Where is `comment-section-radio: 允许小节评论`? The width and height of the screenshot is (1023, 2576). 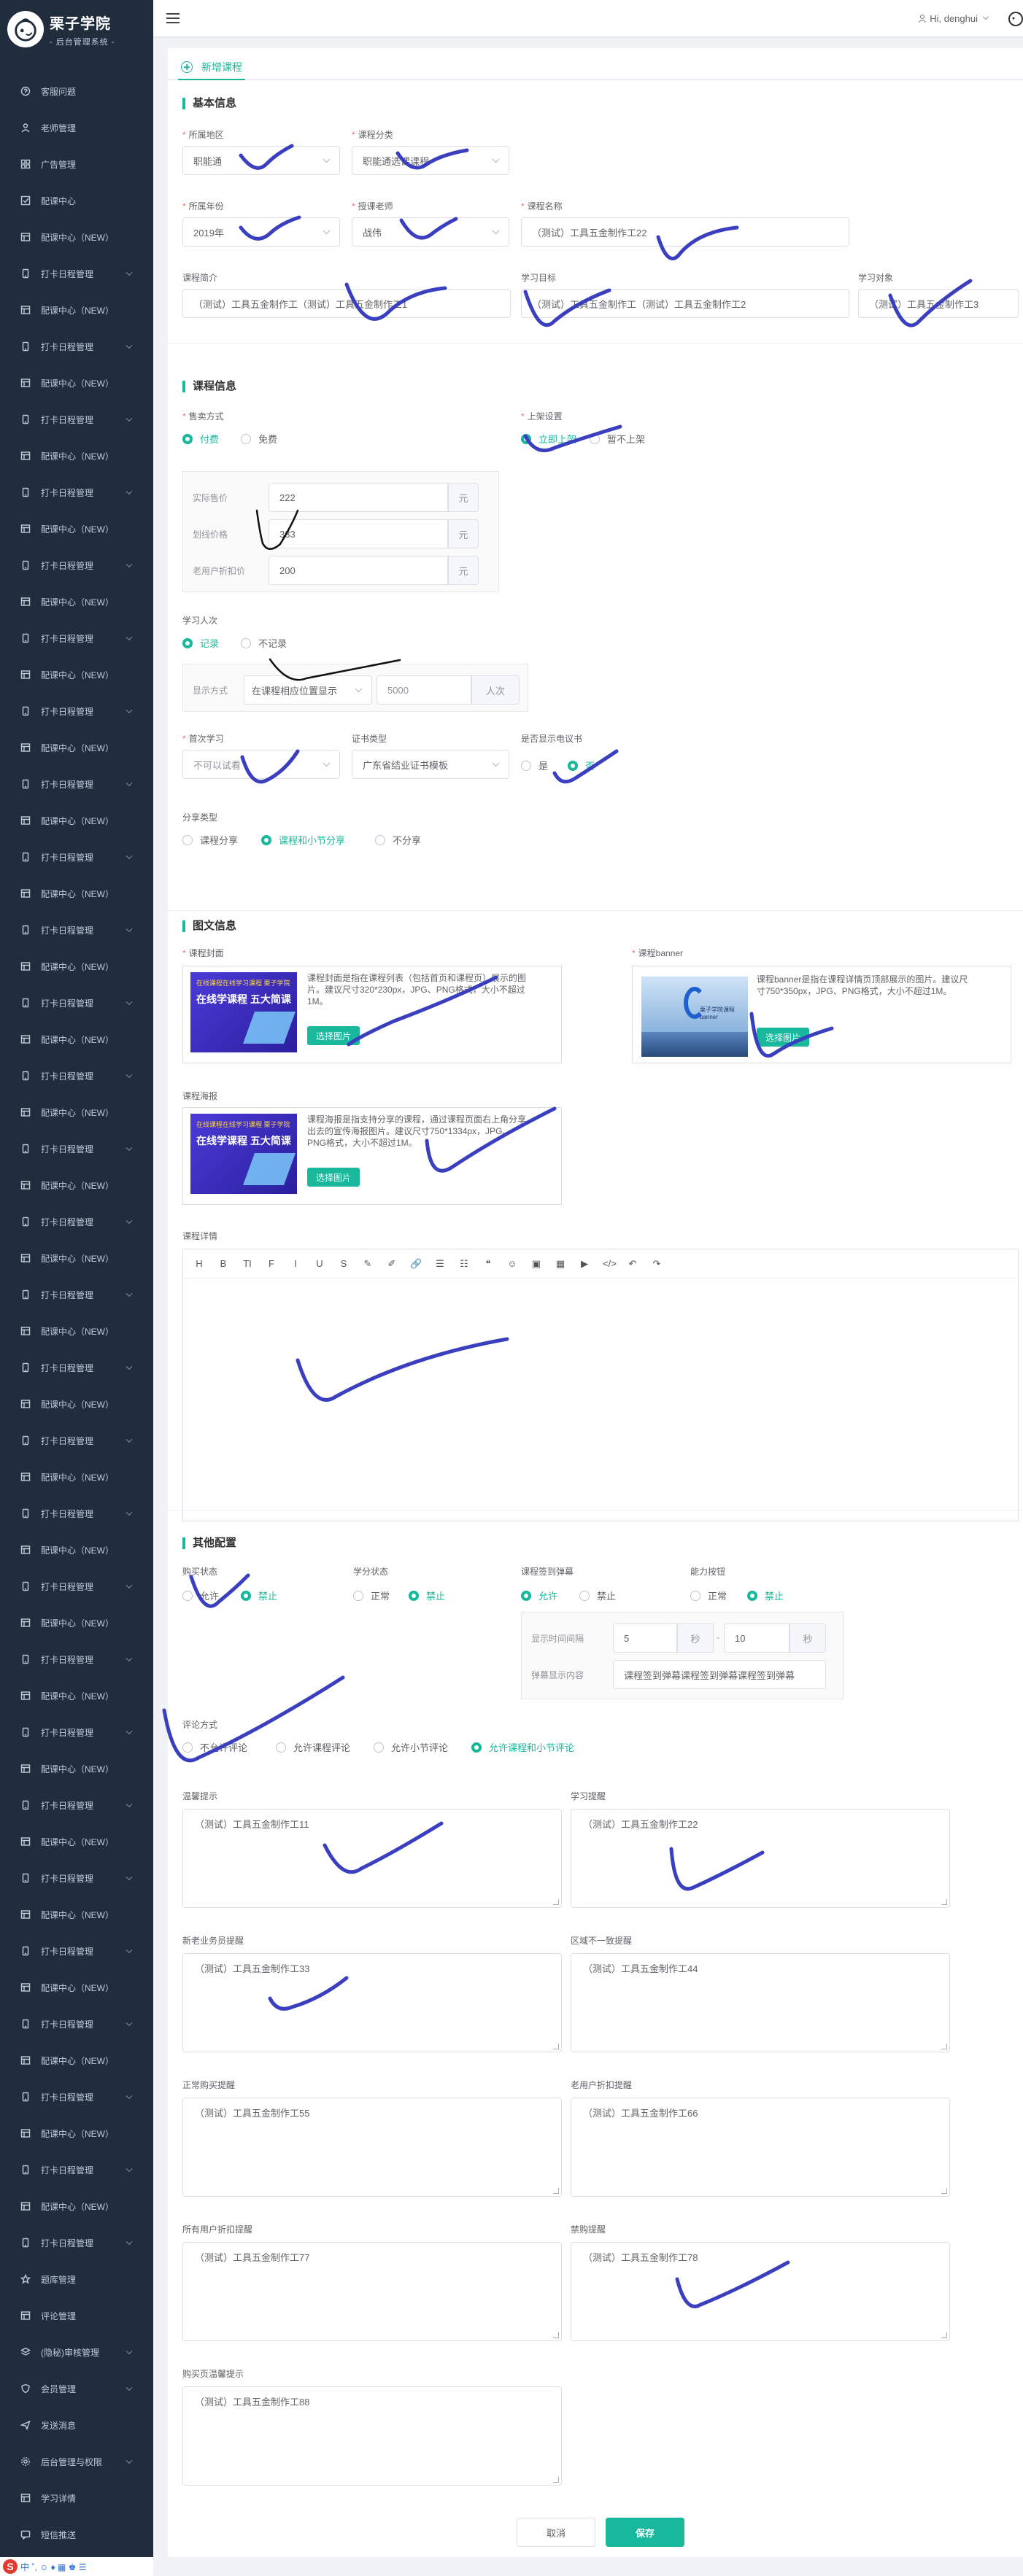 comment-section-radio: 允许小节评论 is located at coordinates (411, 1747).